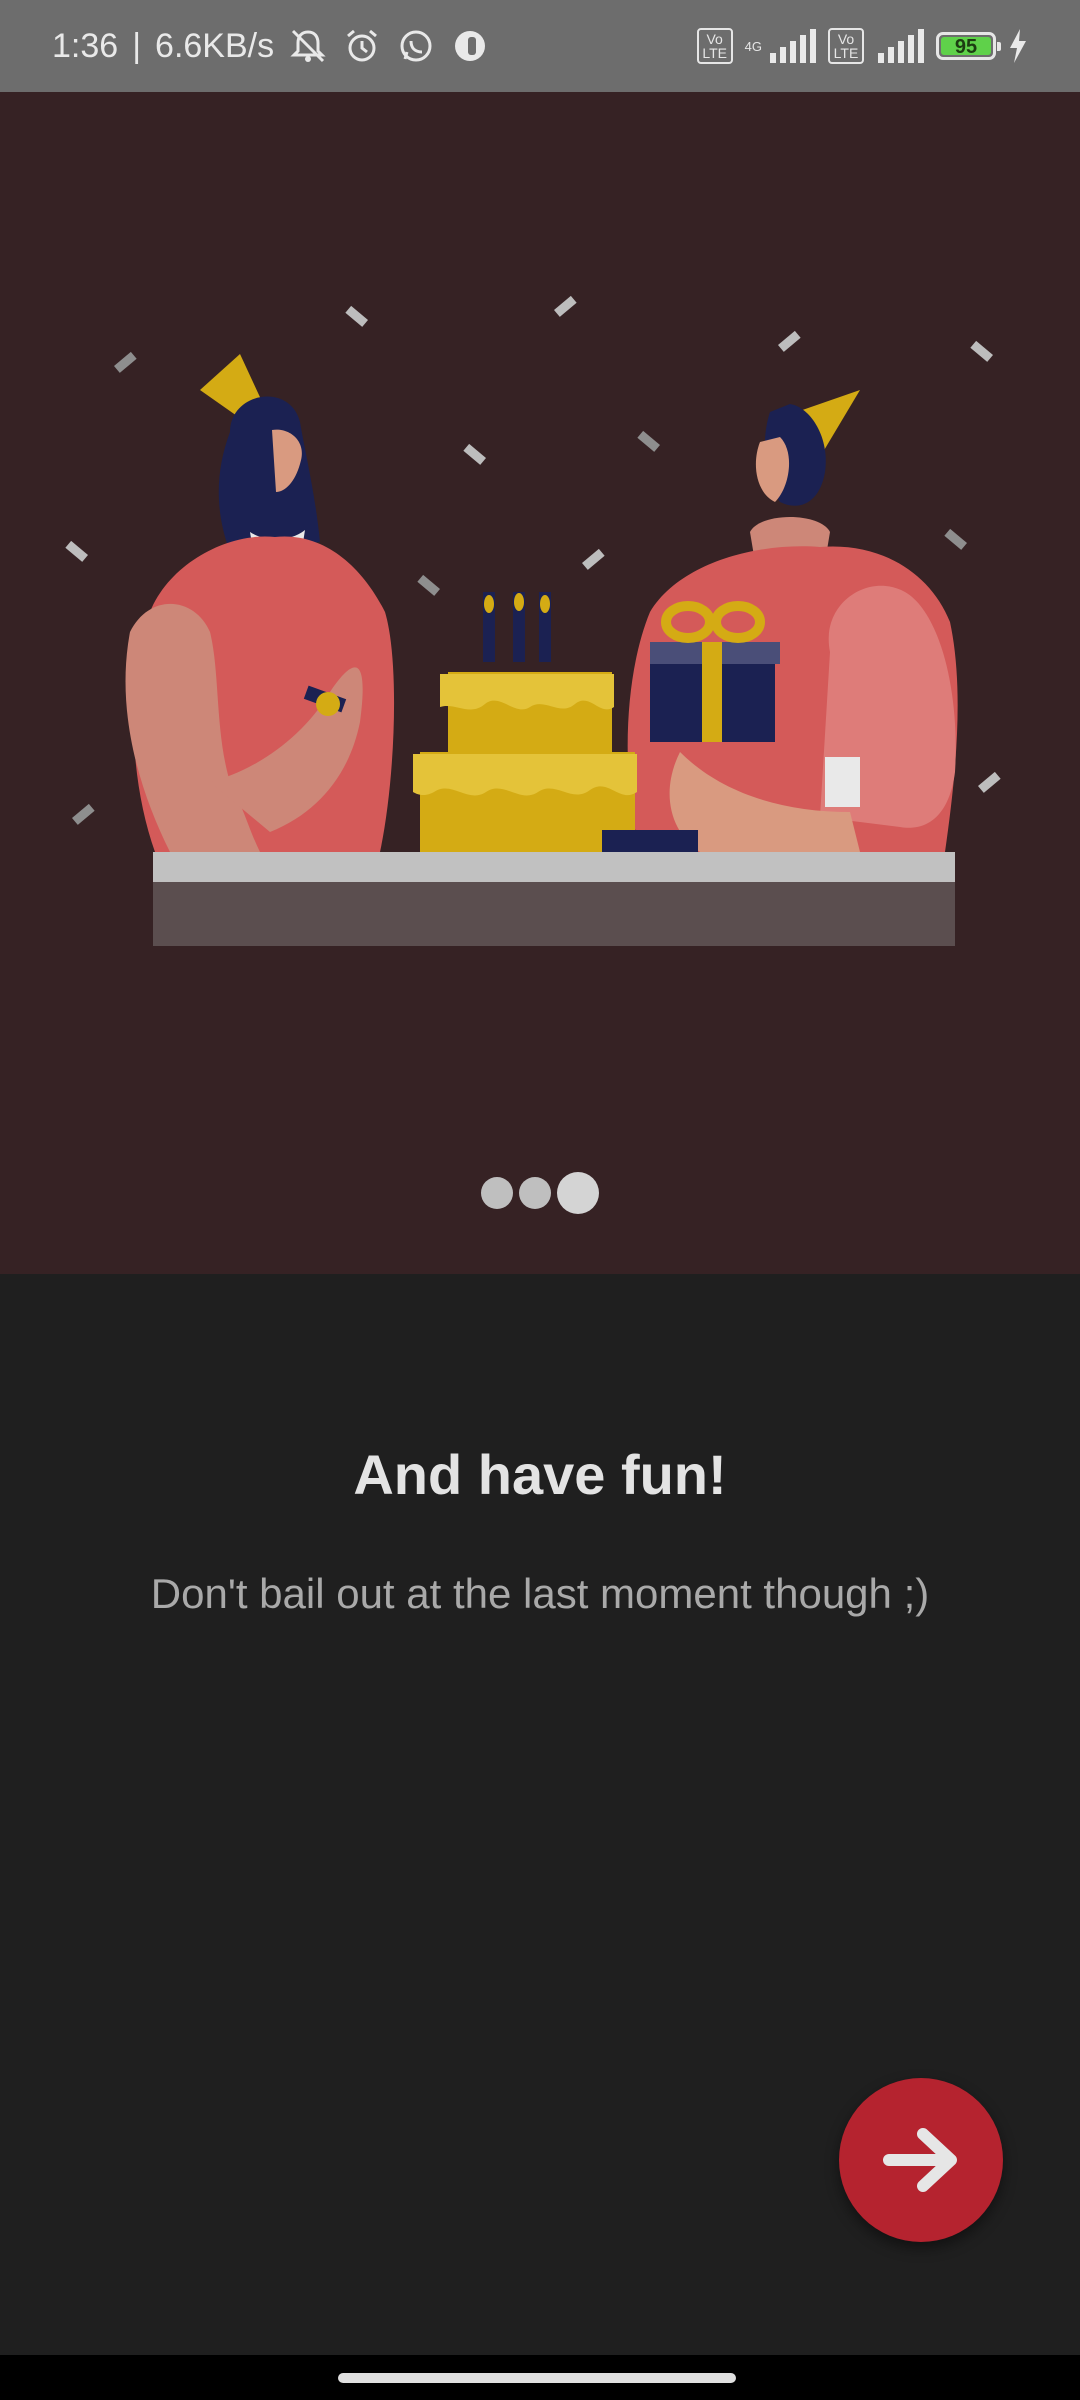 The width and height of the screenshot is (1080, 2400). Describe the element at coordinates (362, 45) in the screenshot. I see `alarm-icon` at that location.